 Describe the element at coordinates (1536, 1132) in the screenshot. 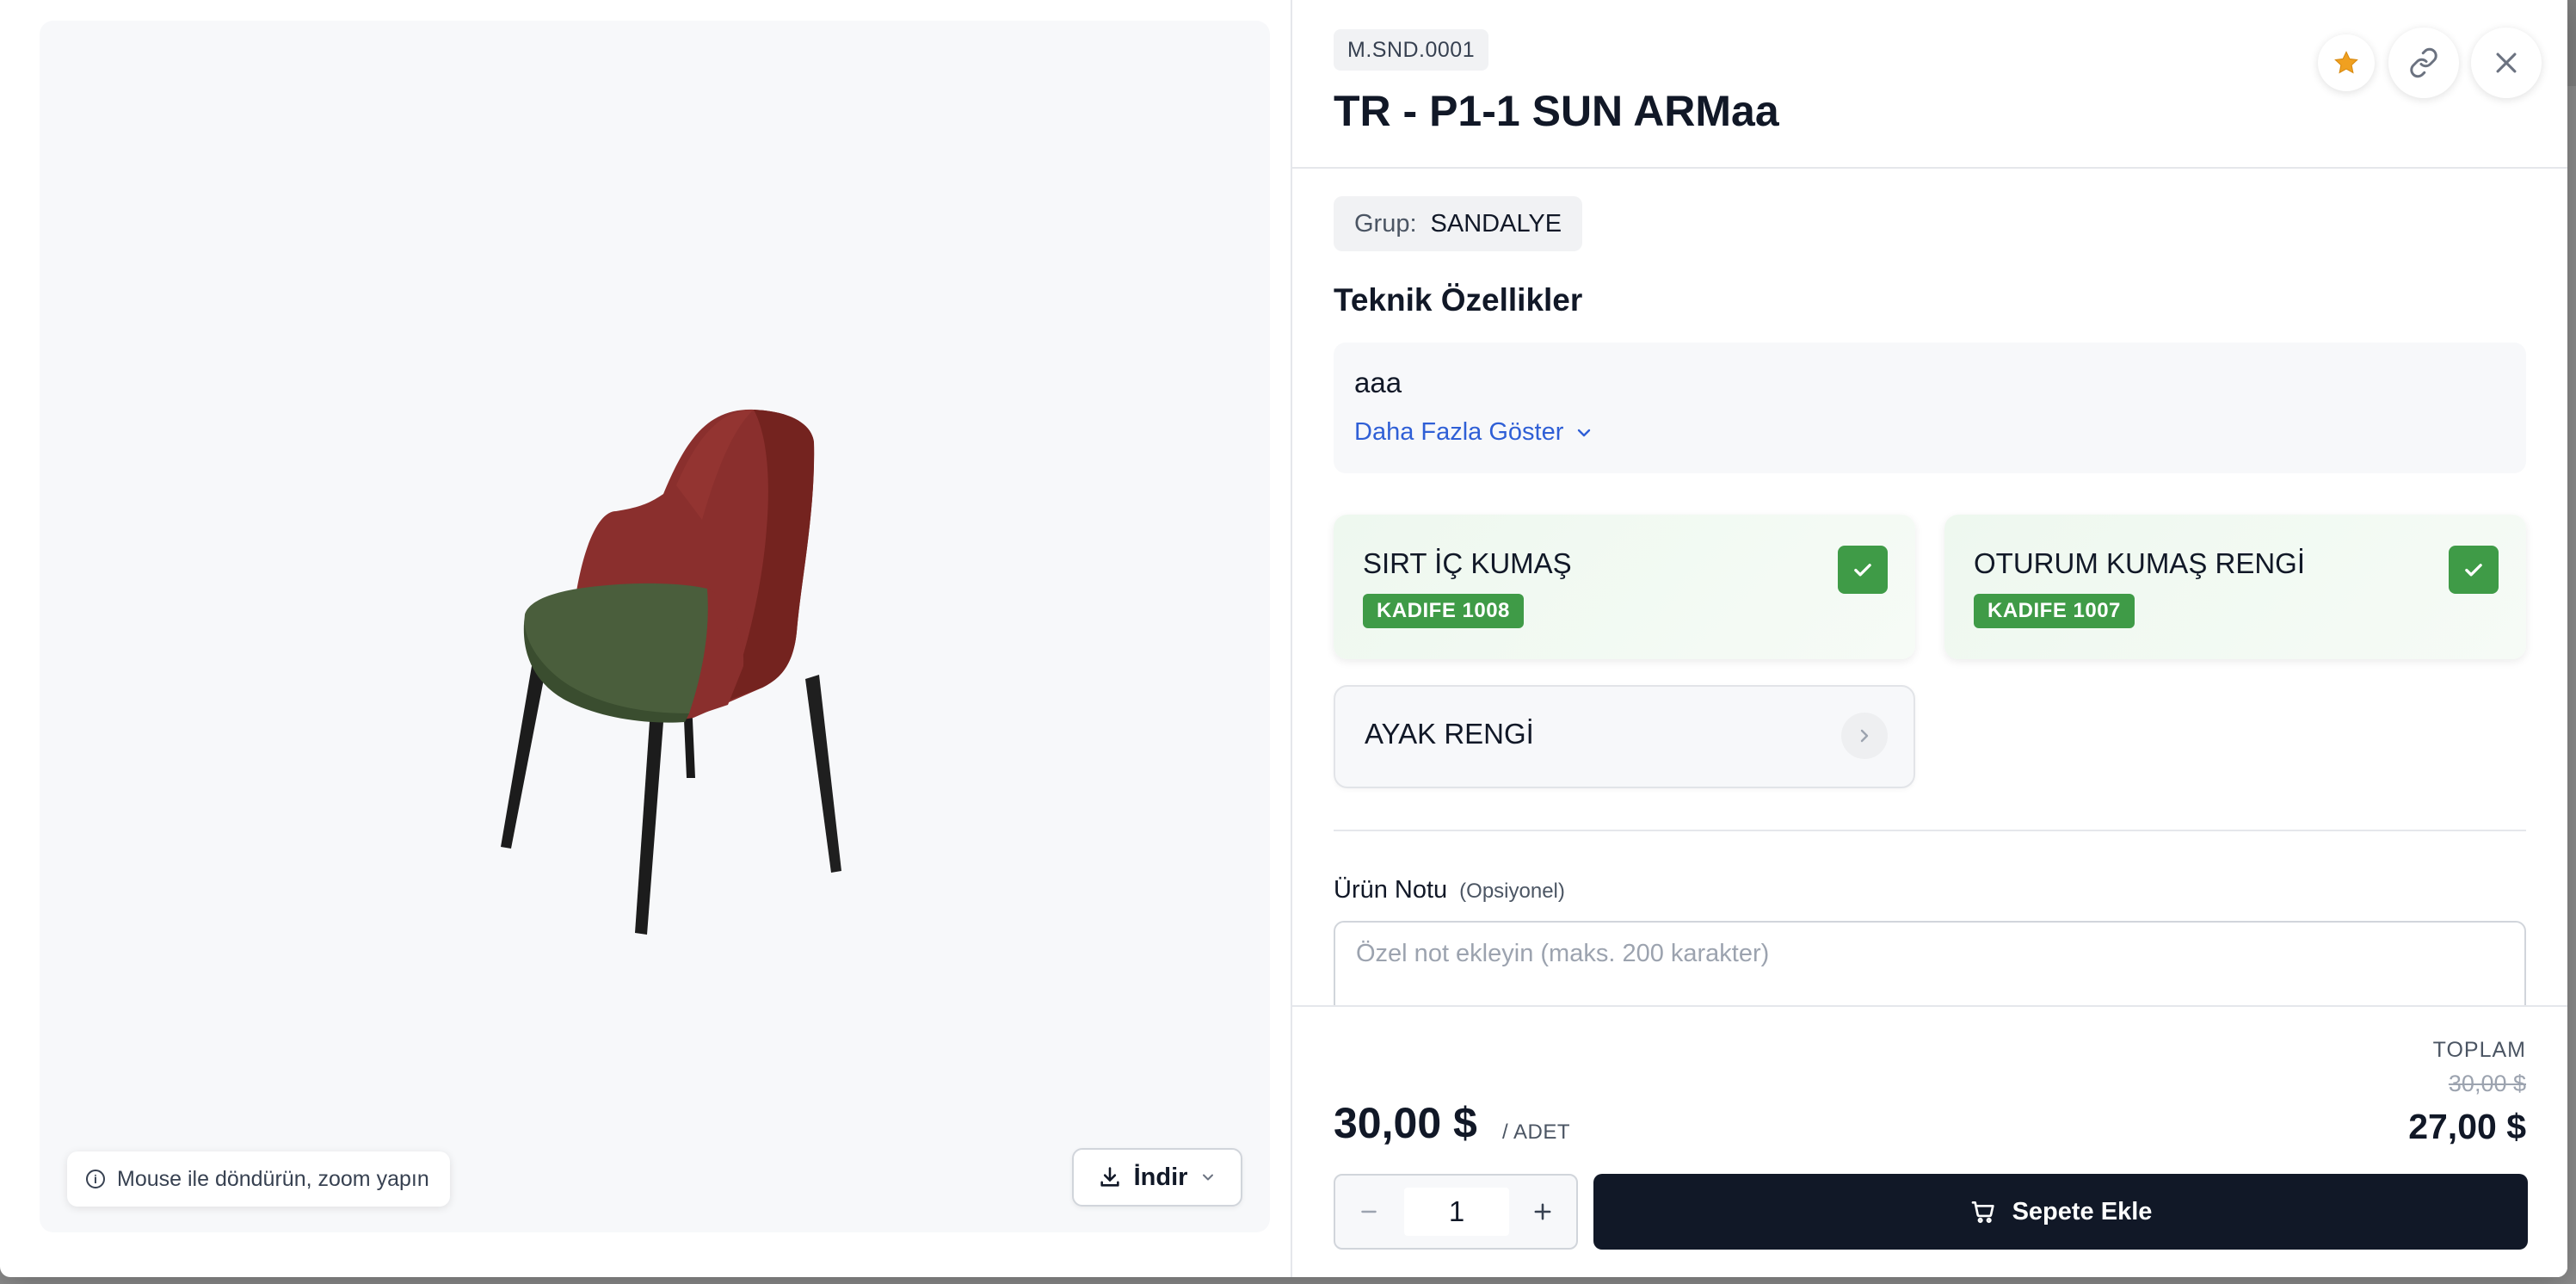

I see `unit-label: / ADET` at that location.